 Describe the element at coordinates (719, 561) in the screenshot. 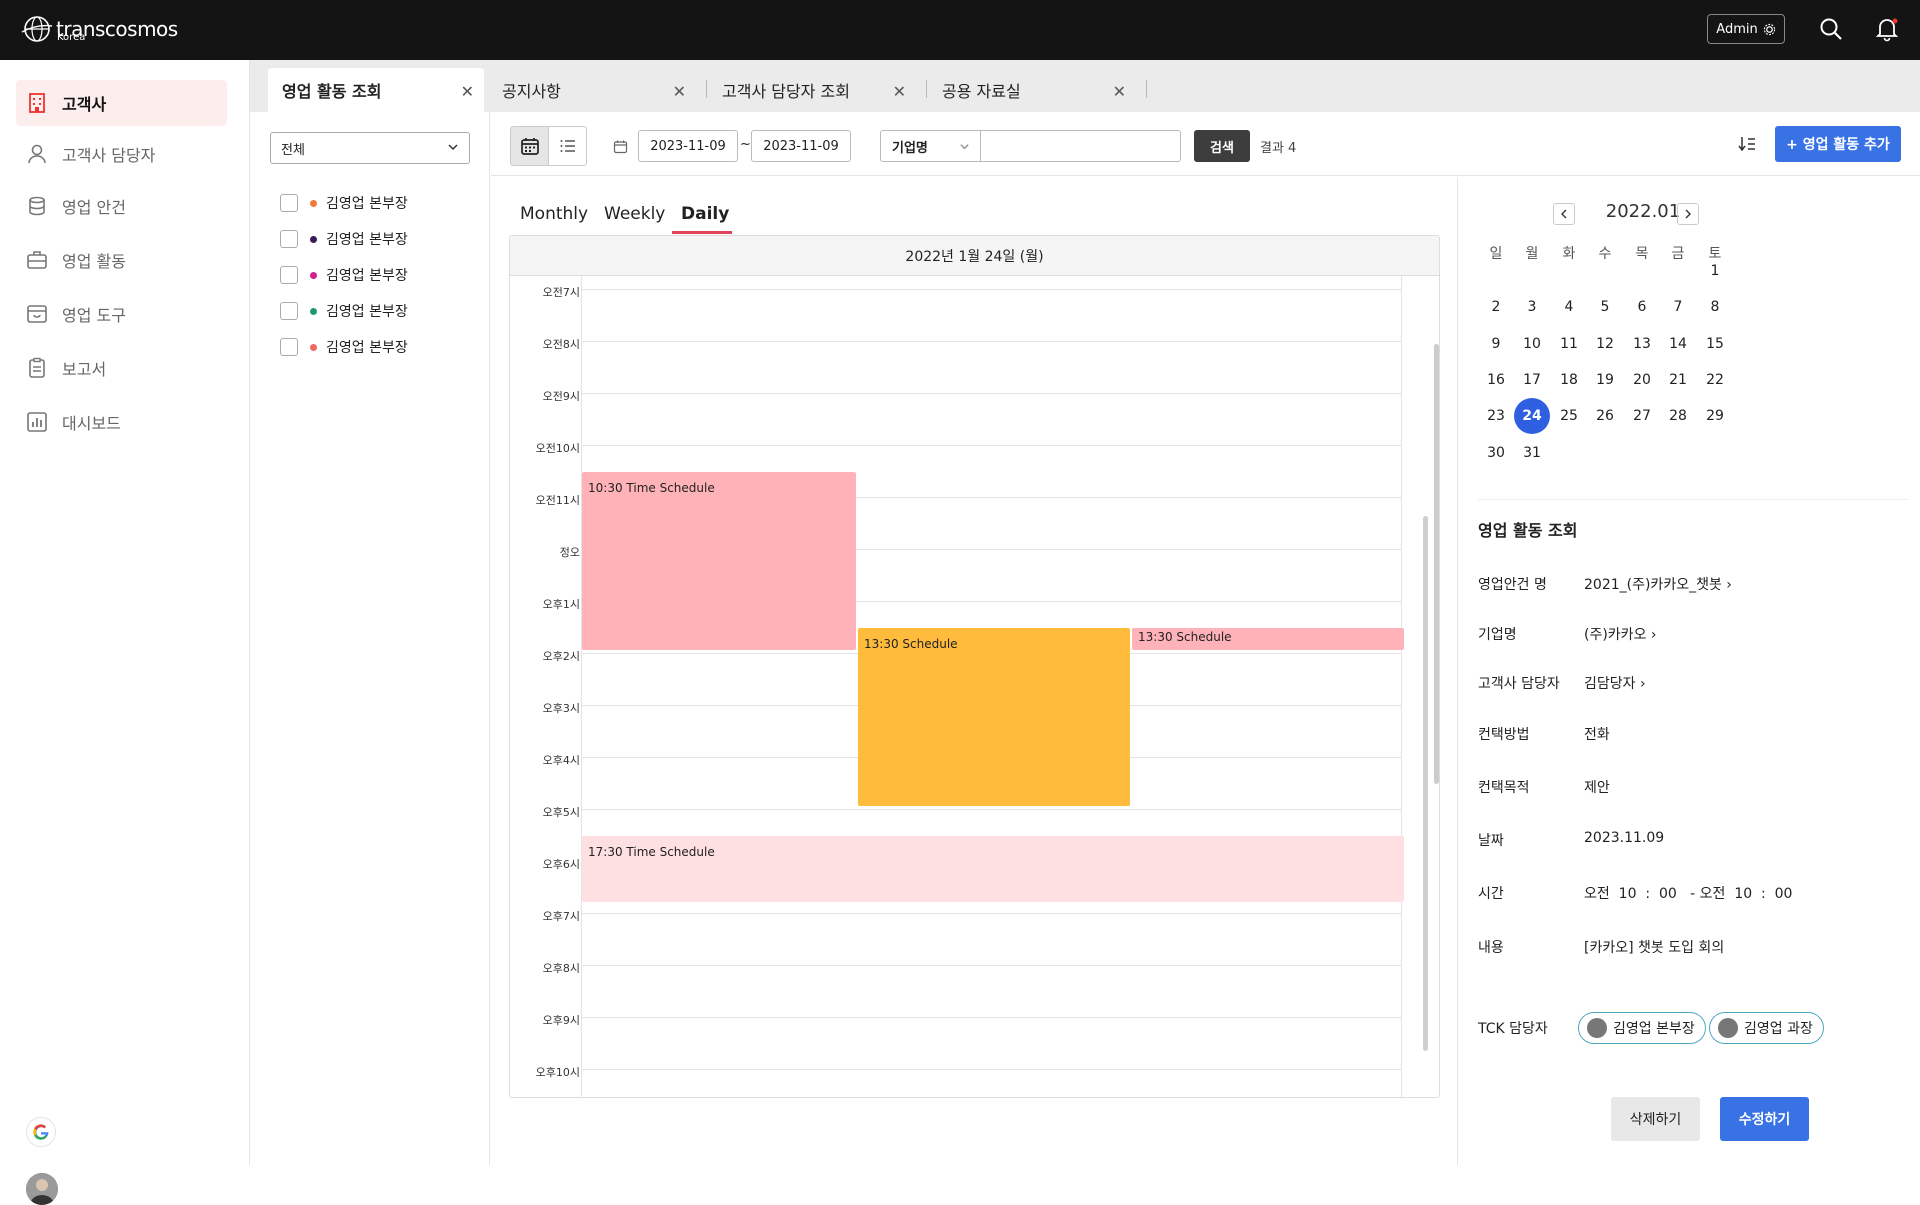

I see `event-block: 10:30 Time Schedule` at that location.